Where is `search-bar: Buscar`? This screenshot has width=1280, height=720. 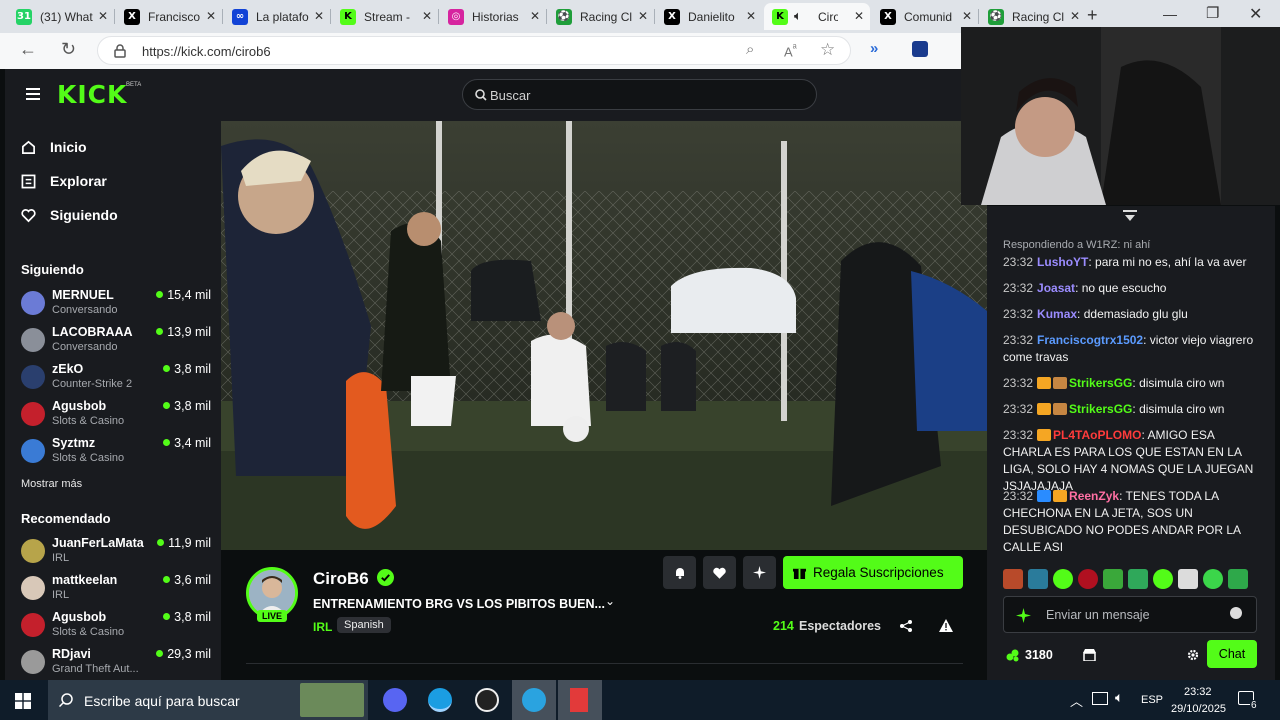 search-bar: Buscar is located at coordinates (639, 94).